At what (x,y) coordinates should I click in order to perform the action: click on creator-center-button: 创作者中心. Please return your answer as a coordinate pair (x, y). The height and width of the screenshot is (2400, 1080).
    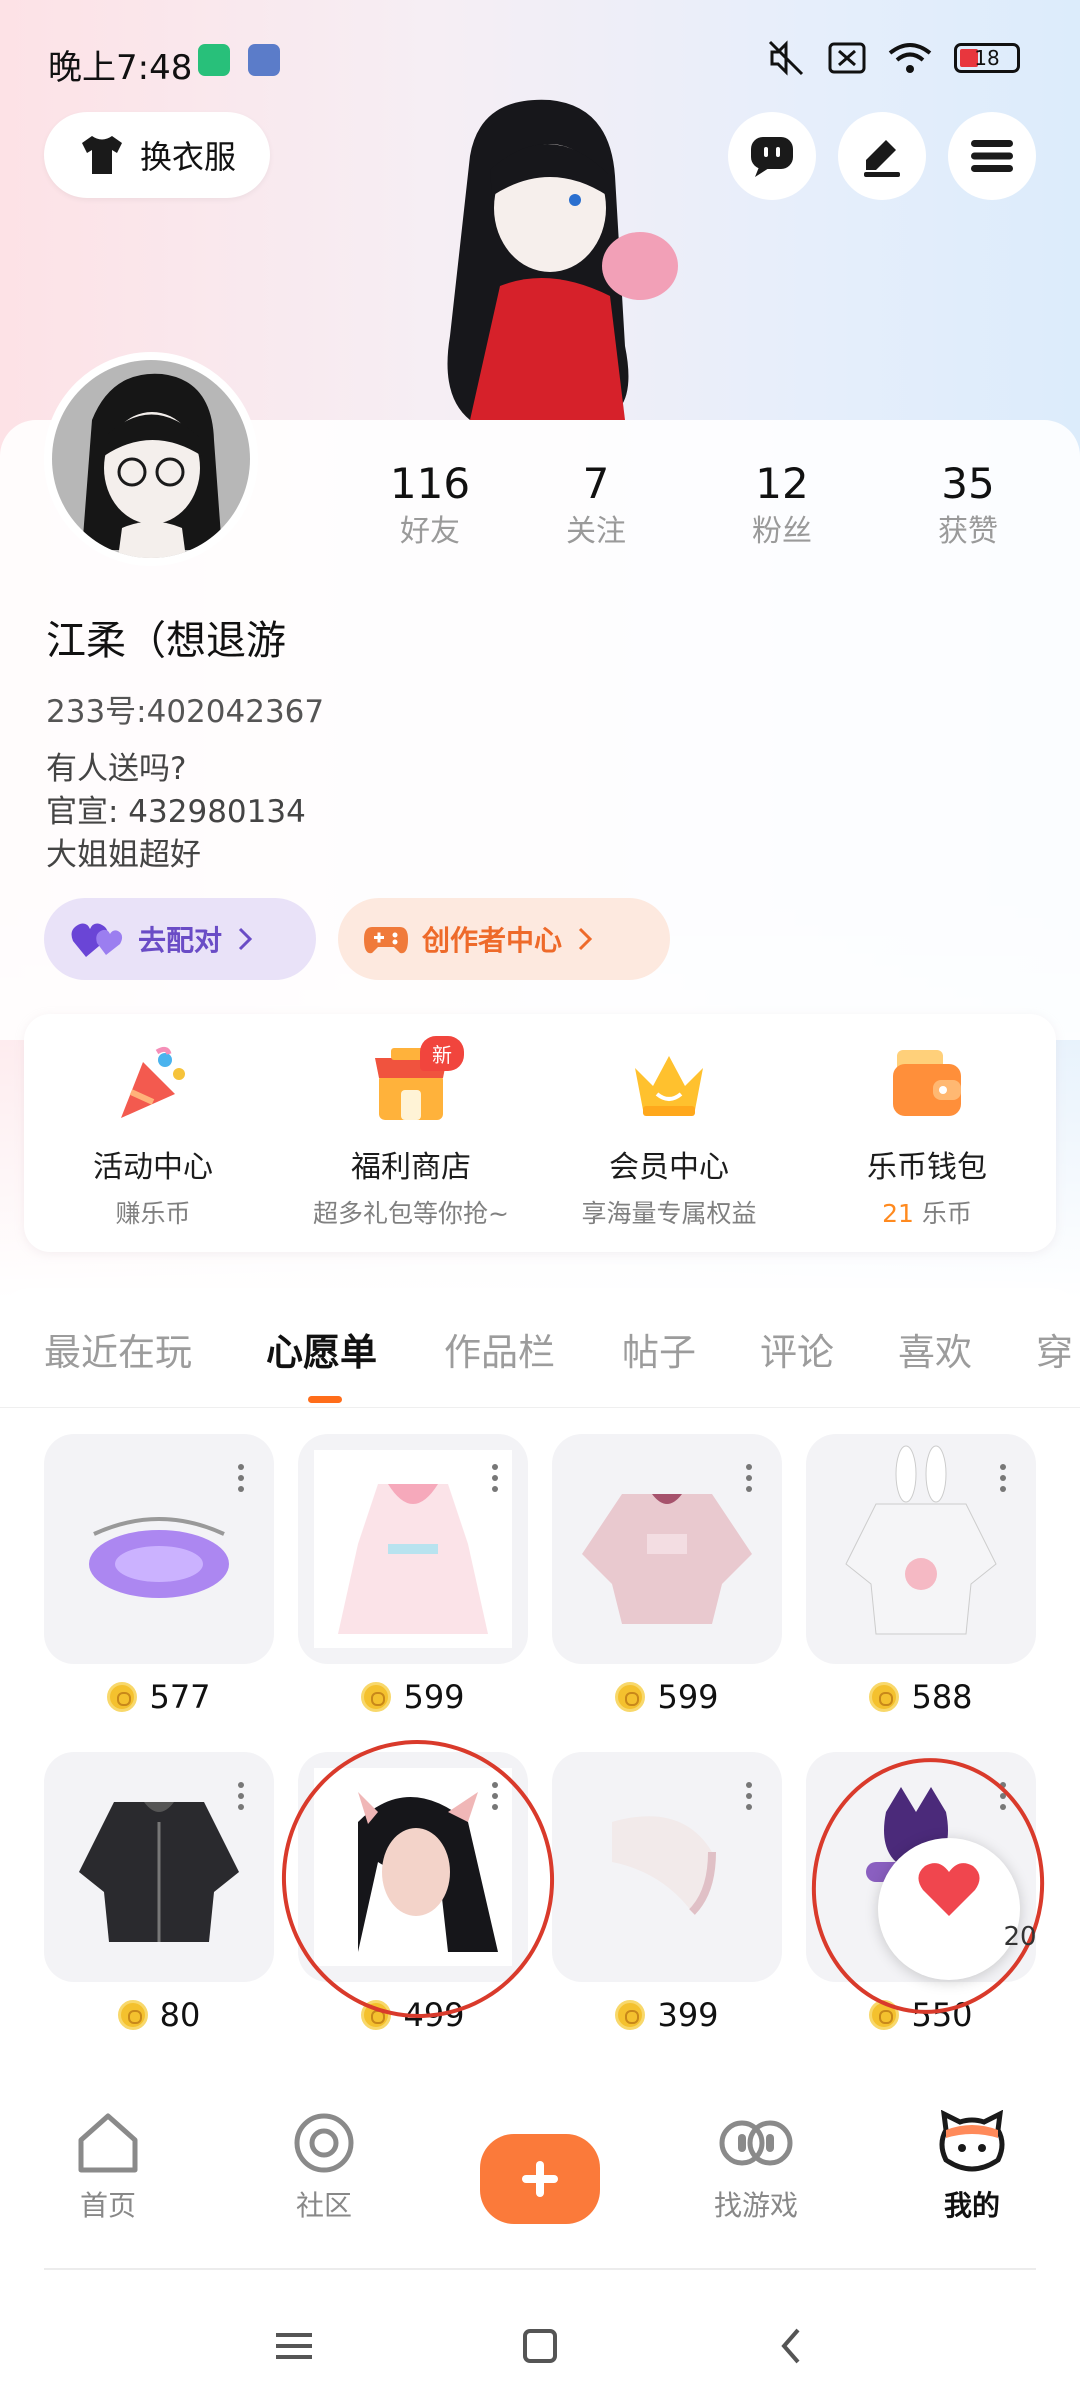
    Looking at the image, I should click on (504, 939).